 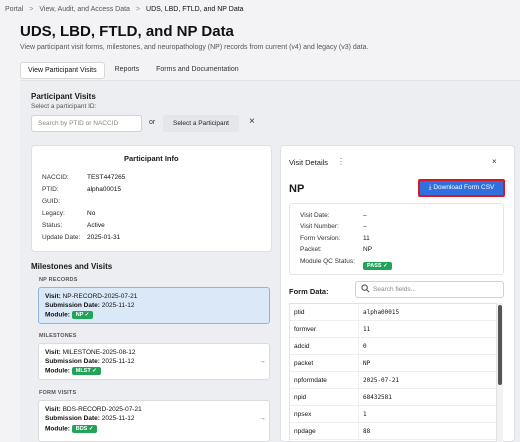 What do you see at coordinates (99, 352) in the screenshot?
I see `visit-id: MILESTONE-2025-08-12` at bounding box center [99, 352].